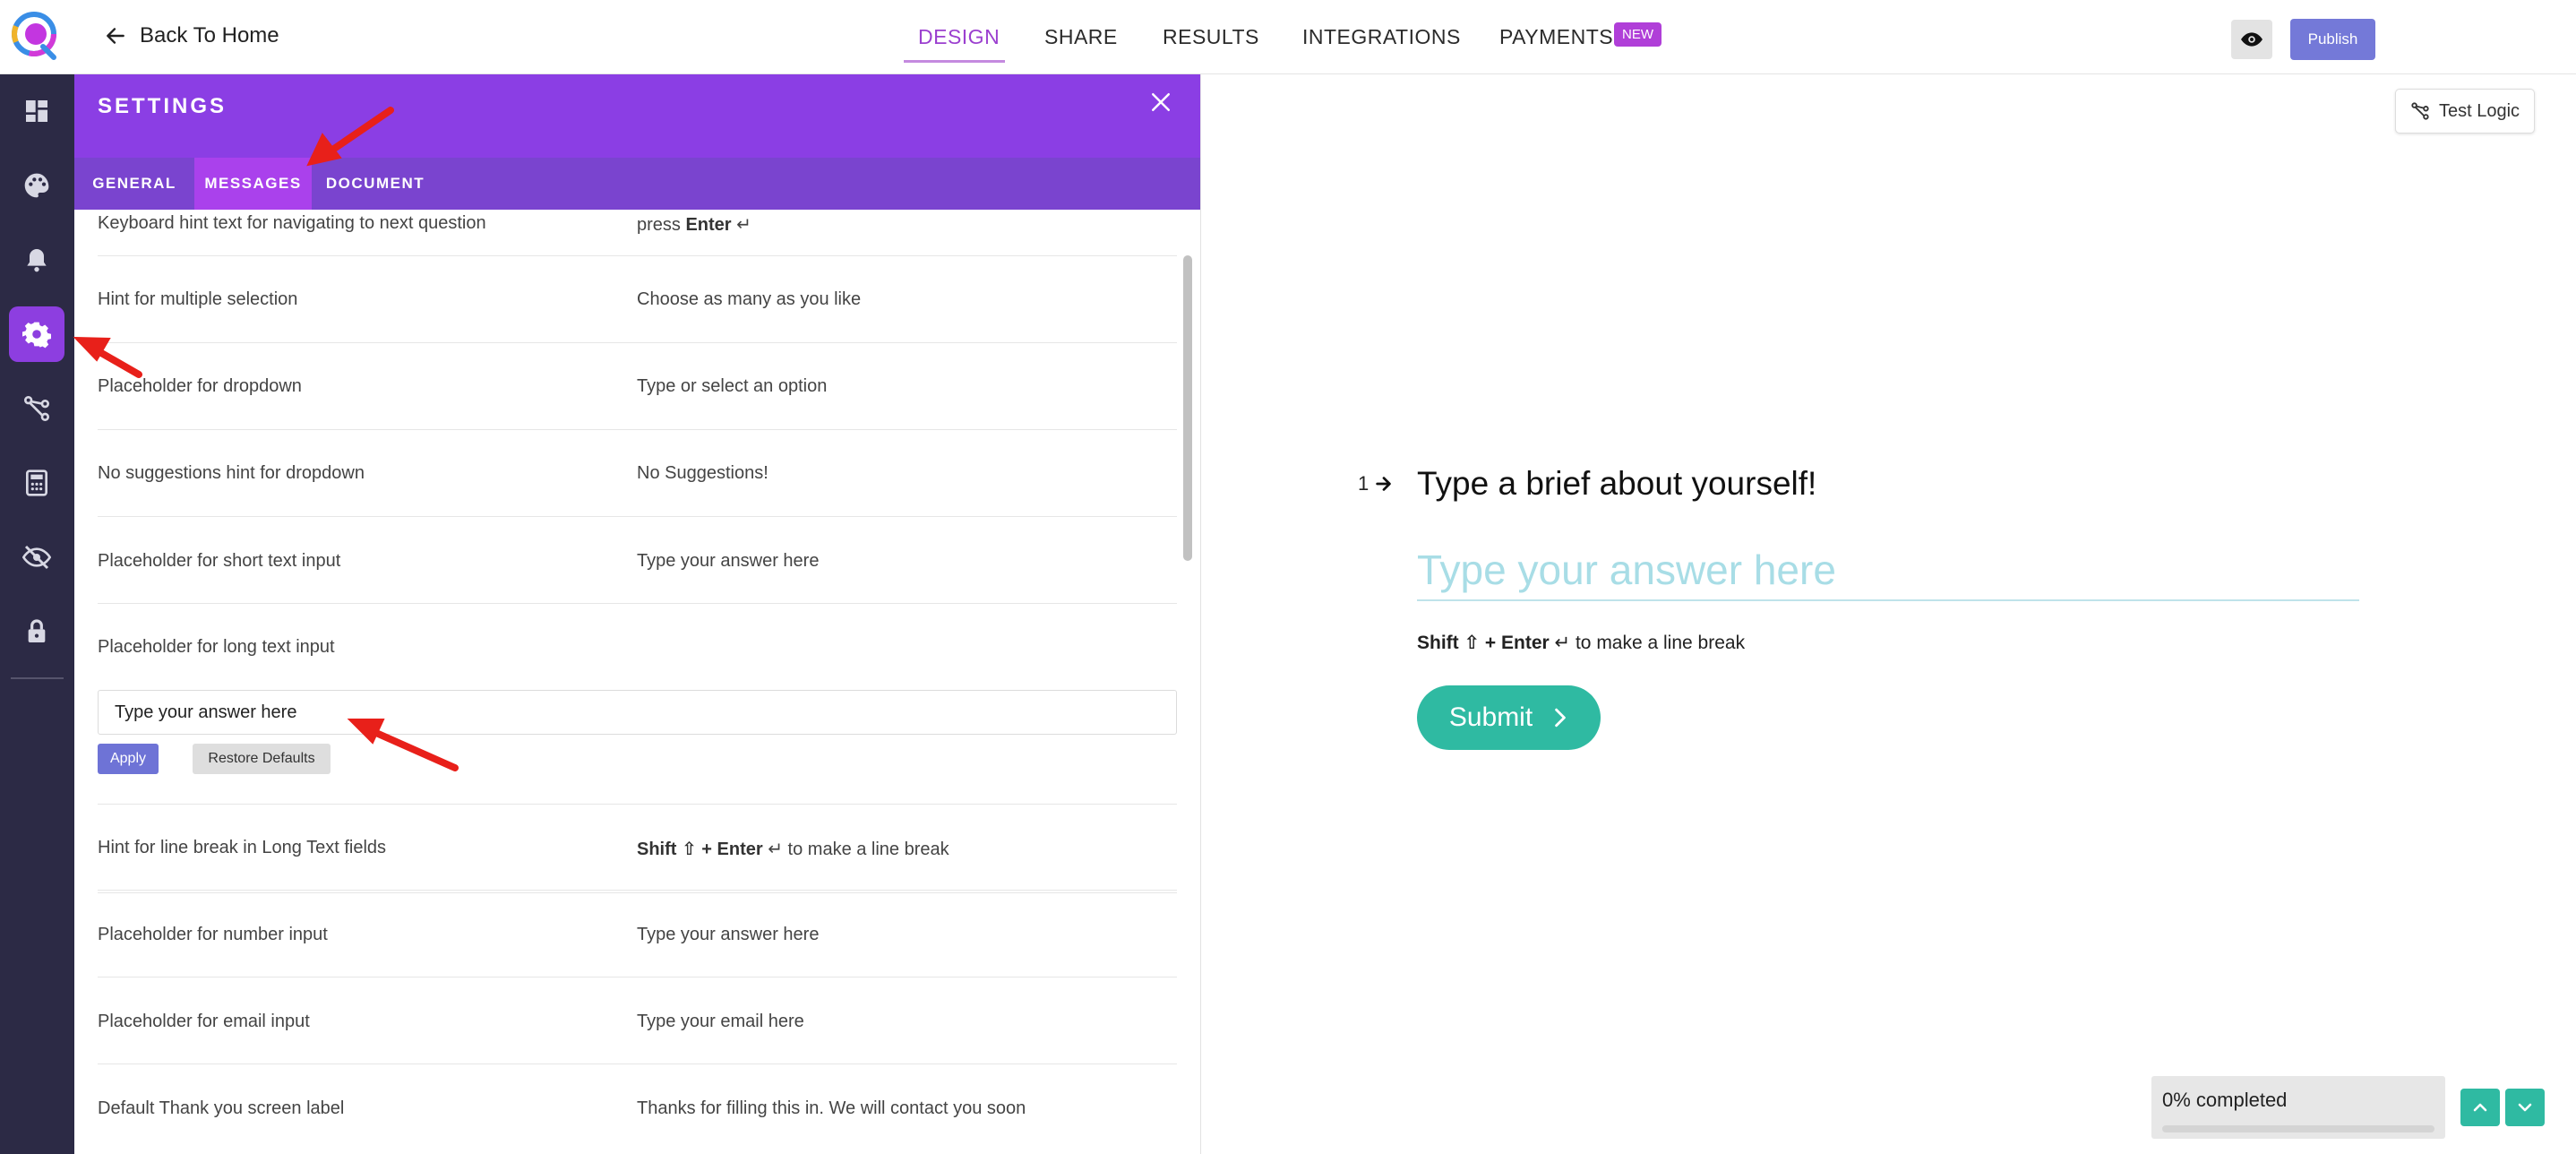 The height and width of the screenshot is (1154, 2576). Describe the element at coordinates (1581, 643) in the screenshot. I see `line-break-hint: Shift ⇧ + Enter ↵ to make a line break` at that location.